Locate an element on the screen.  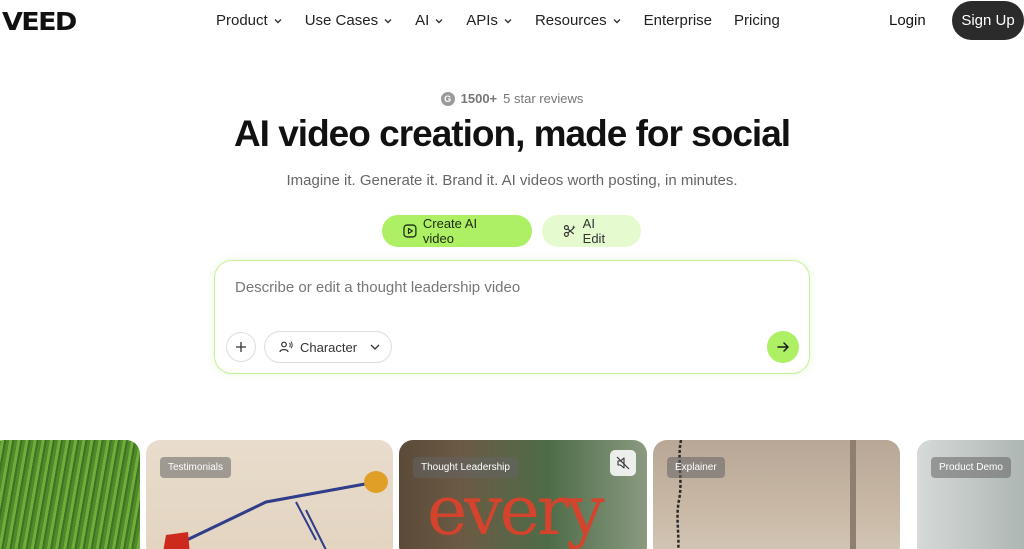
menu-item-apis: APIs is located at coordinates (489, 20).